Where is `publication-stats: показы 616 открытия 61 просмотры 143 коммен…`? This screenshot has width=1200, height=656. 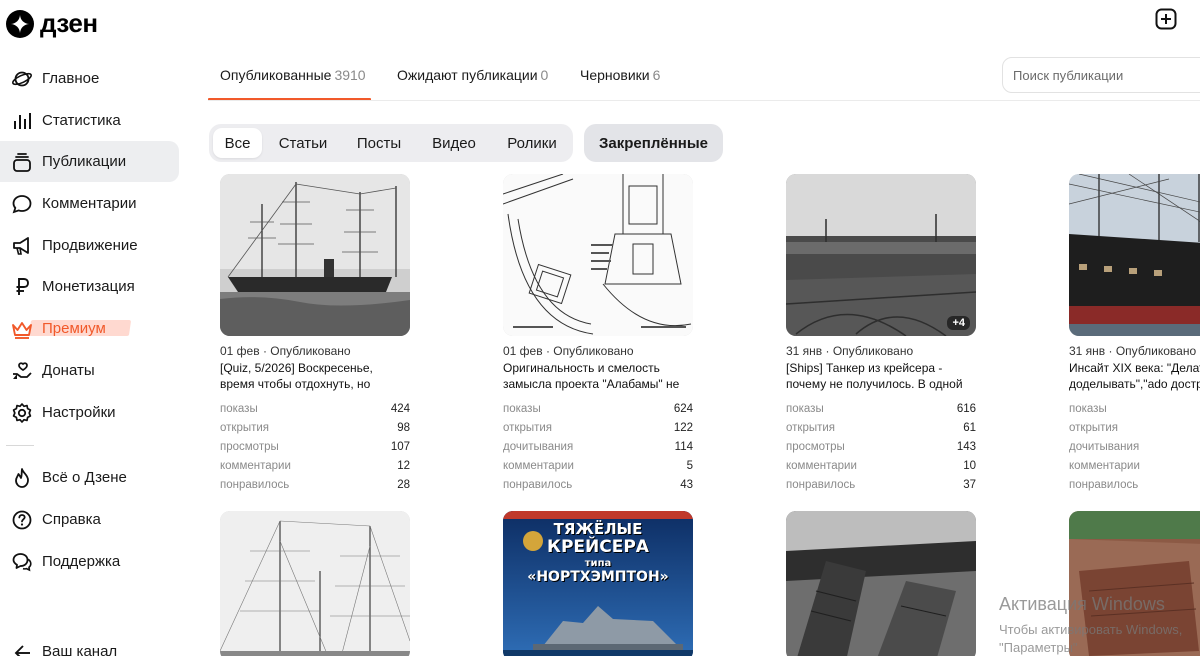 publication-stats: показы 616 открытия 61 просмотры 143 коммен… is located at coordinates (881, 446).